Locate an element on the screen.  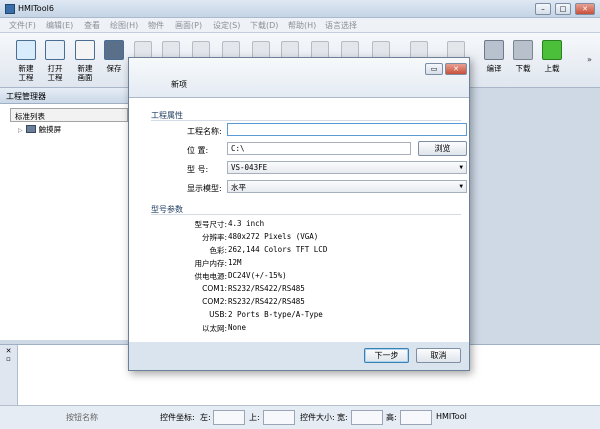
display-mode-select: 水平 ▼ is located at coordinates (347, 186).